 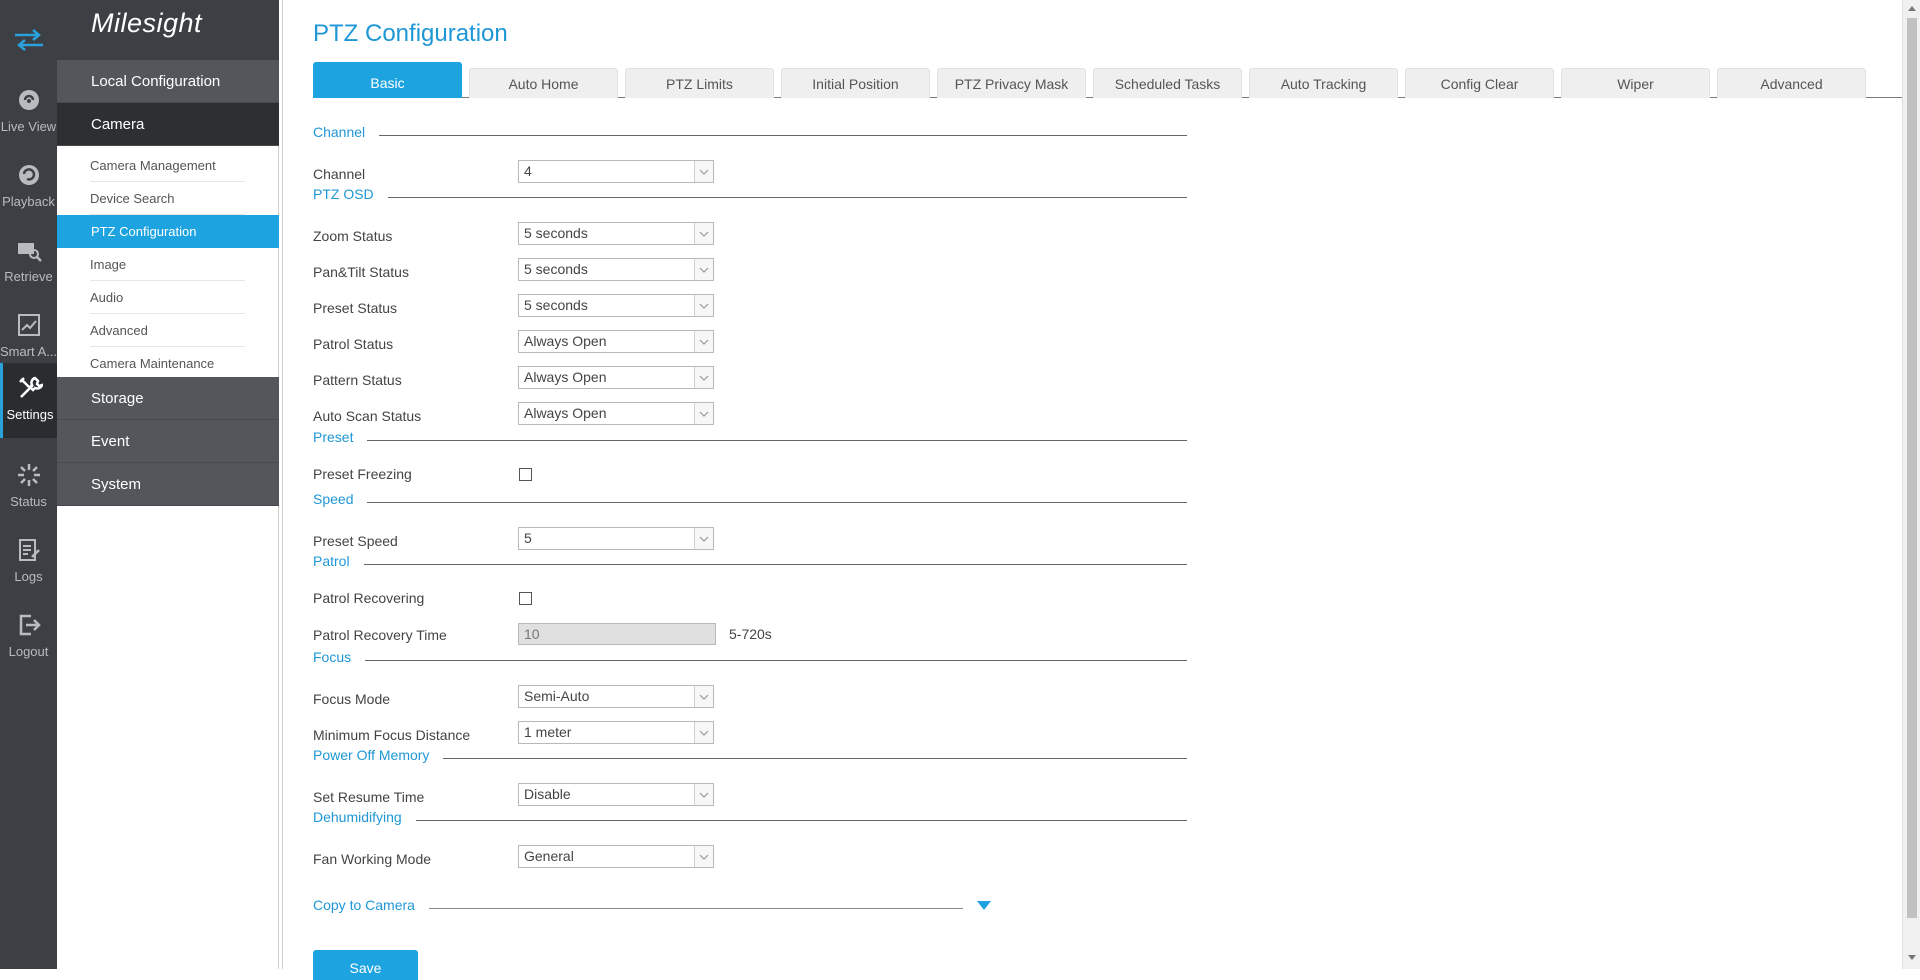 What do you see at coordinates (653, 907) in the screenshot?
I see `copy-to-camera: Copy to Camera` at bounding box center [653, 907].